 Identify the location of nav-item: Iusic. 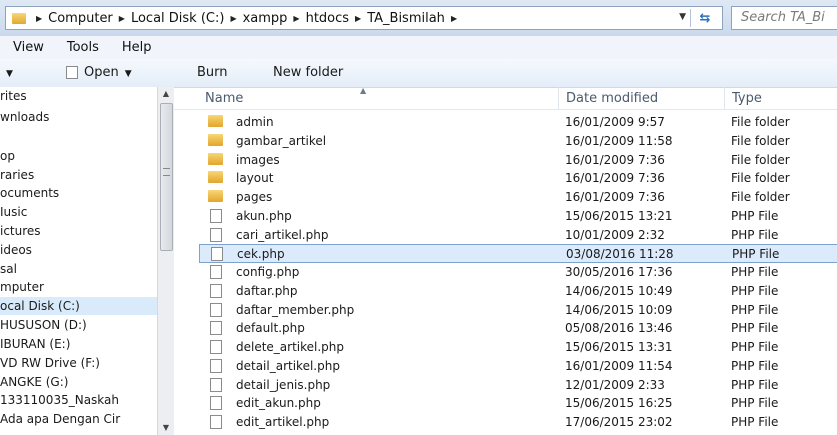
(13, 212).